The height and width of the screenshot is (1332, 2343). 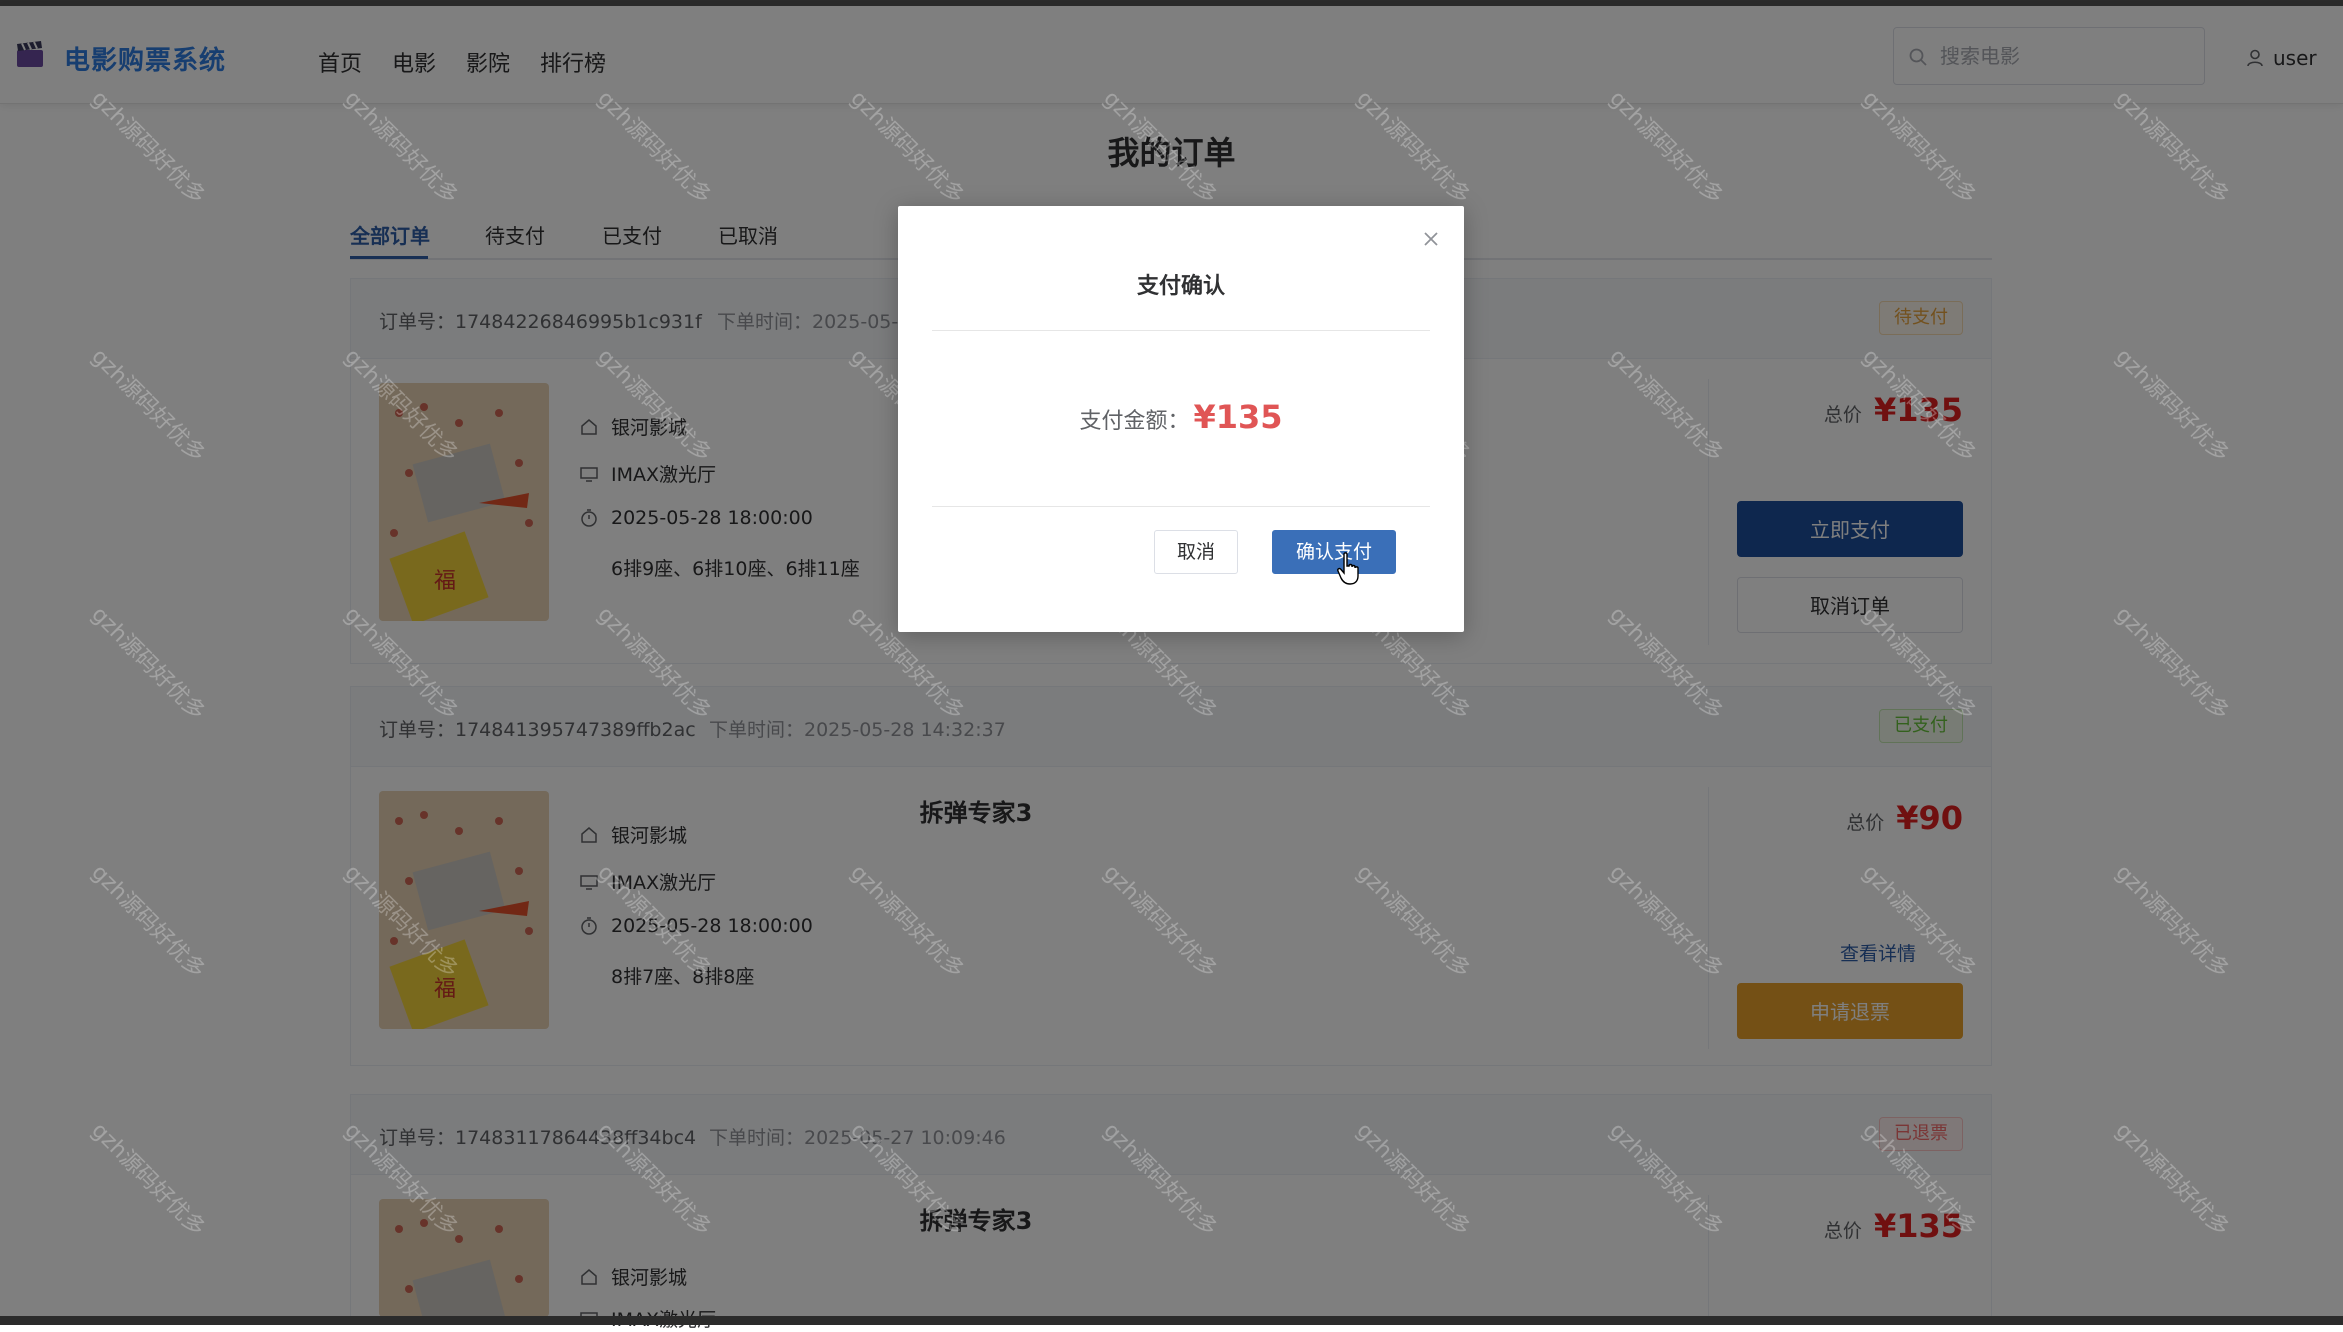 I want to click on amount-value: ¥135, so click(x=1238, y=417).